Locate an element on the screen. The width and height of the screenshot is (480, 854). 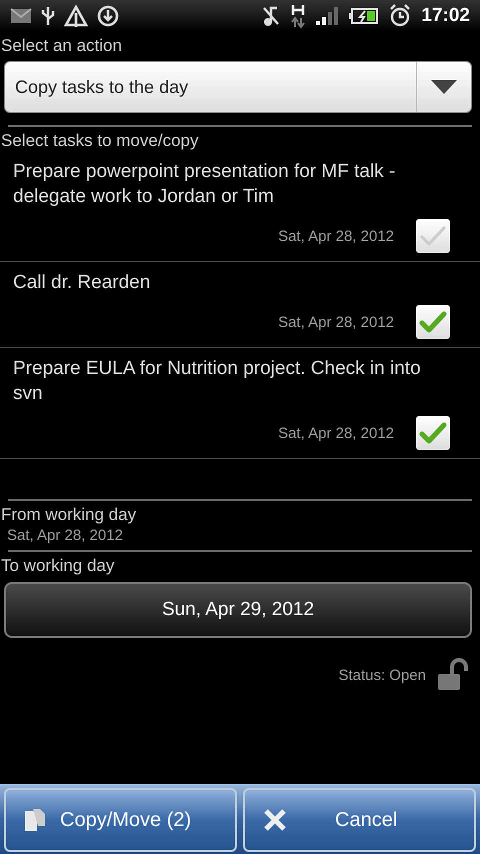
warning-icon is located at coordinates (76, 16).